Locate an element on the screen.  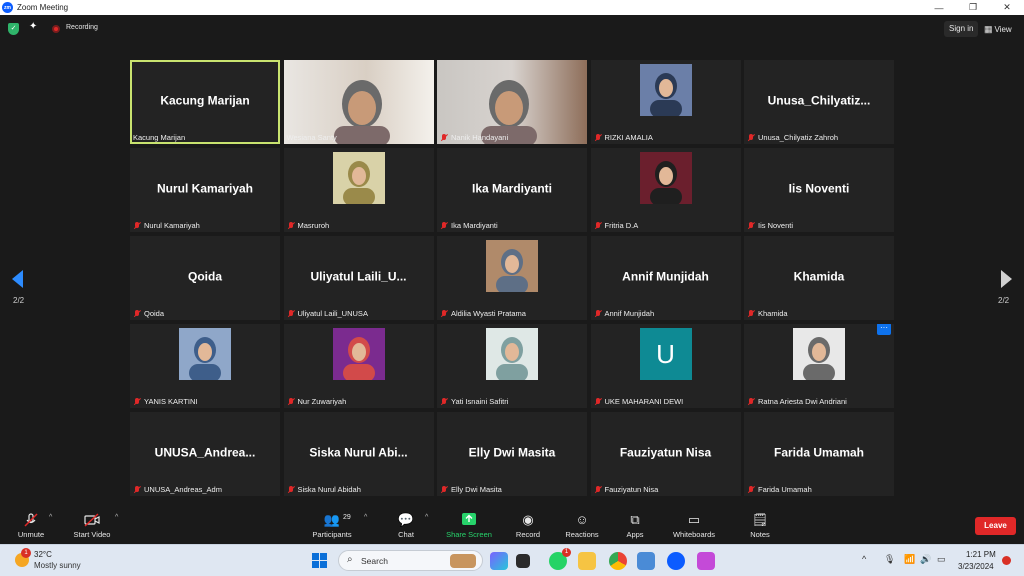
weather-description: Mostly sunny is located at coordinates (57, 565).